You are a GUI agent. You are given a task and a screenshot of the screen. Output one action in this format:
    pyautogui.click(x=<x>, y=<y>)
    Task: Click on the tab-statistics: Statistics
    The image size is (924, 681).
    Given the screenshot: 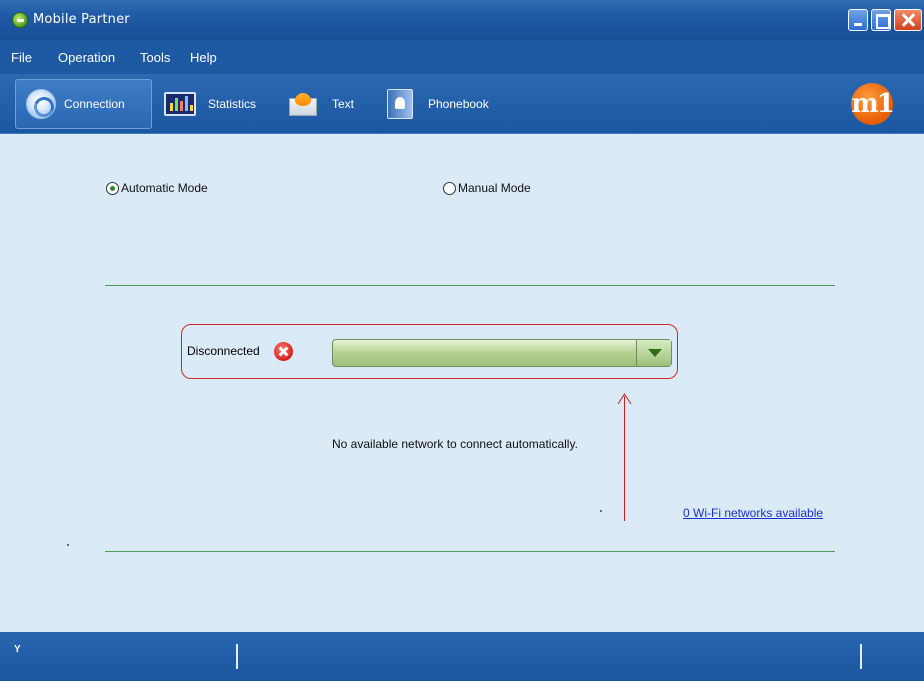 What is the action you would take?
    pyautogui.click(x=219, y=104)
    